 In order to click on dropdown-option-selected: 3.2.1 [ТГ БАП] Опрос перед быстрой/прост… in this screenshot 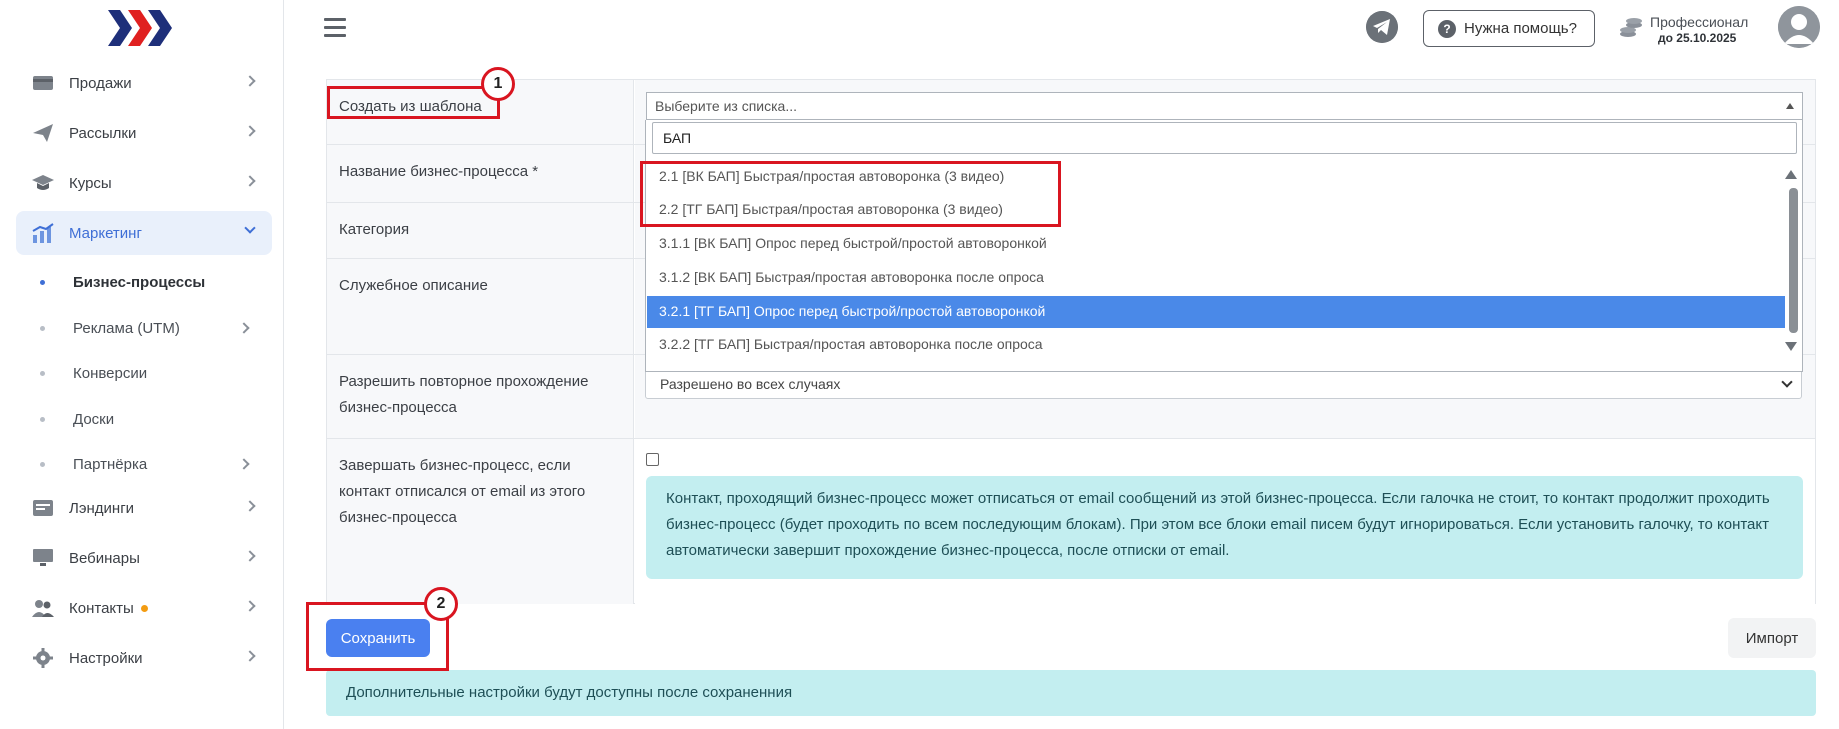, I will do `click(1216, 312)`.